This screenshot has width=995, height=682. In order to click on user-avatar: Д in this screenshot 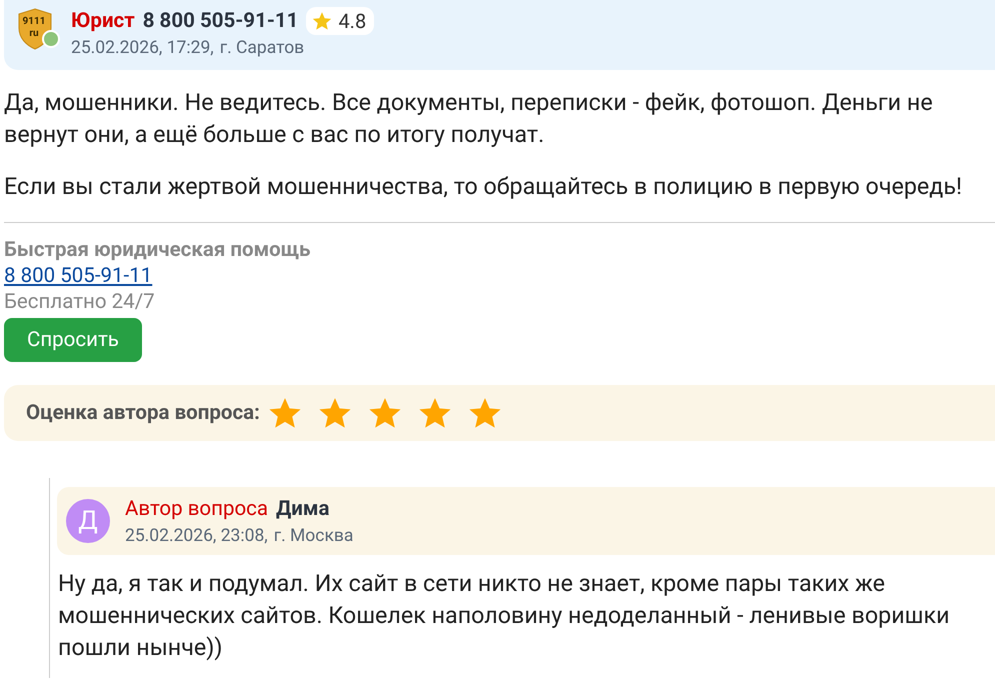, I will do `click(88, 521)`.